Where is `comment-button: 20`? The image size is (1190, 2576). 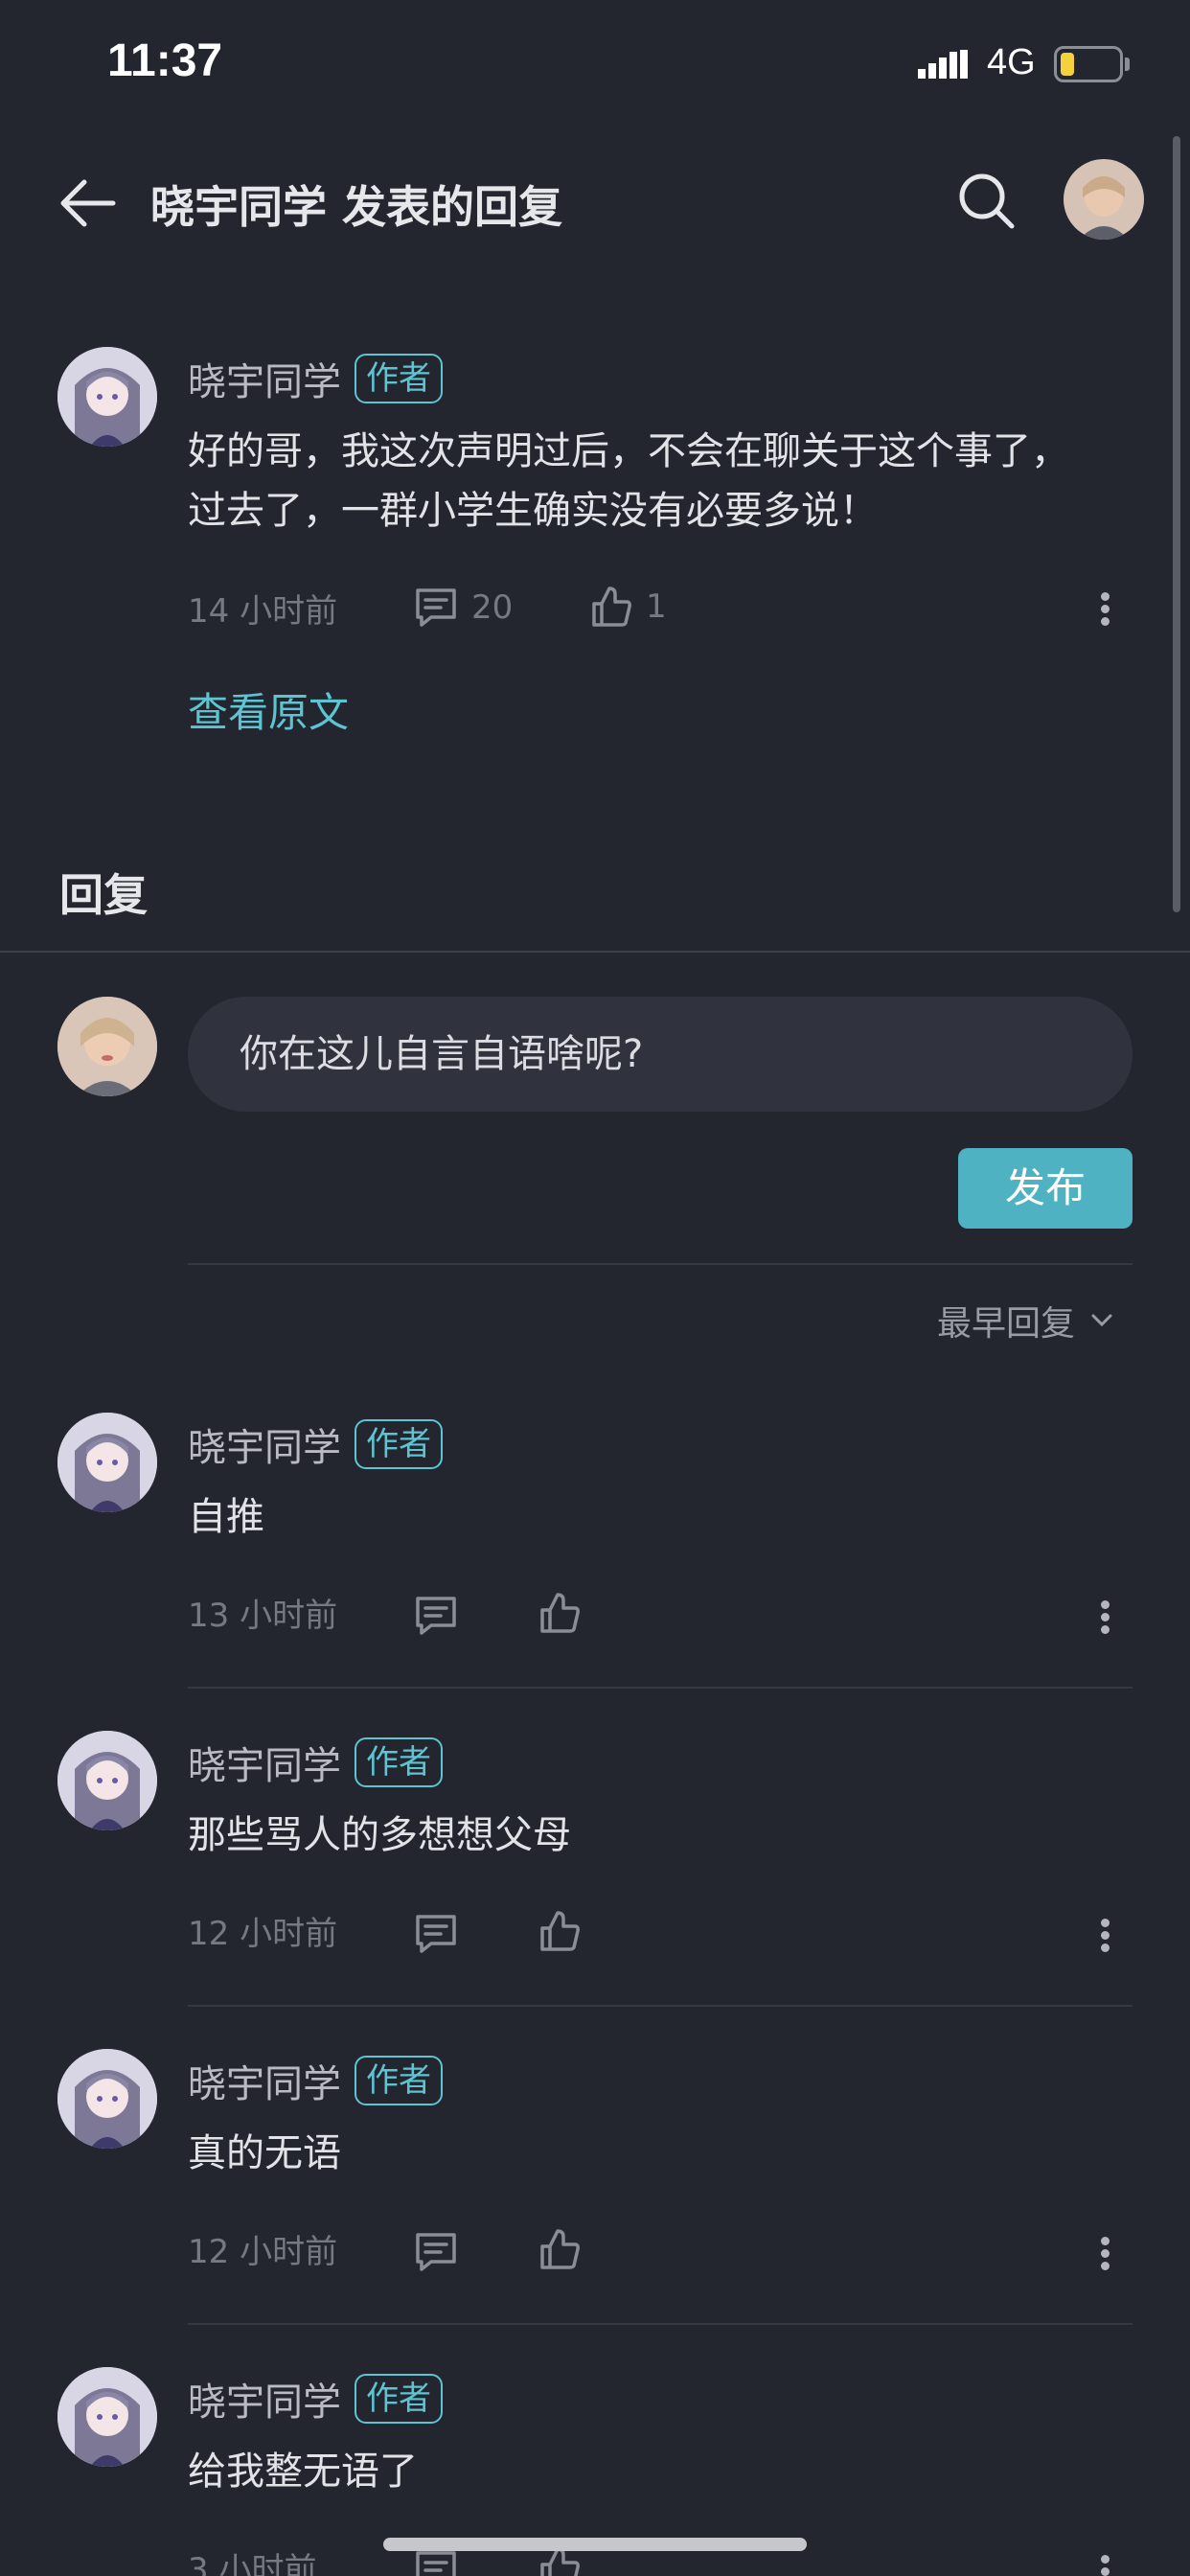
comment-button: 20 is located at coordinates (464, 607).